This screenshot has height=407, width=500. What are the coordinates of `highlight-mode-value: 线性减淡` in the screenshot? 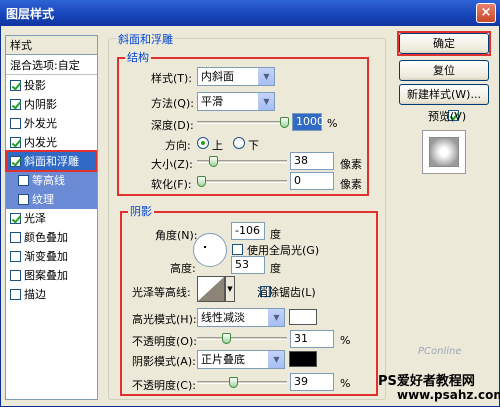 It's located at (223, 317).